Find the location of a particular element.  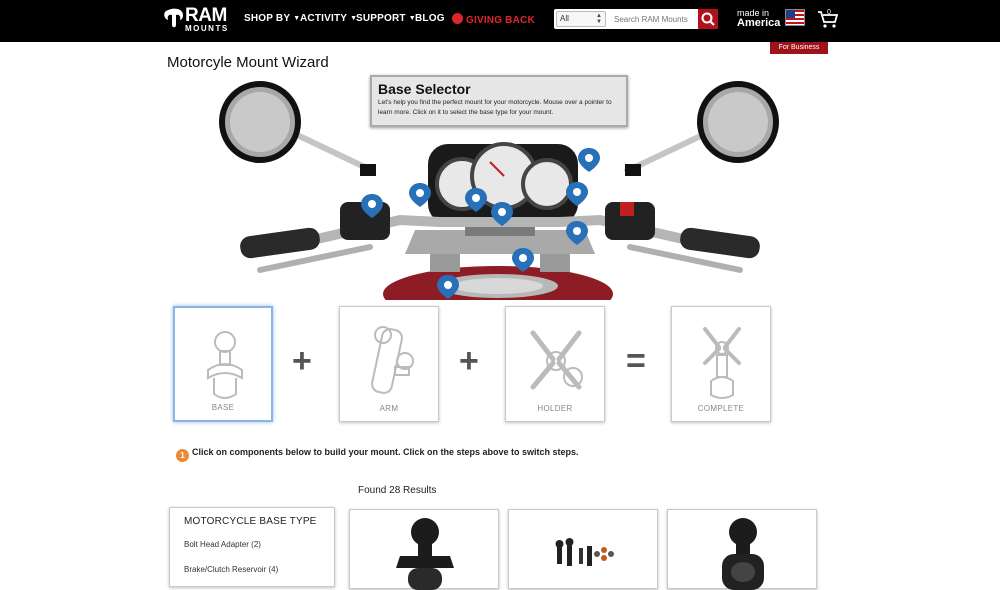

arm-icon is located at coordinates (392, 360).